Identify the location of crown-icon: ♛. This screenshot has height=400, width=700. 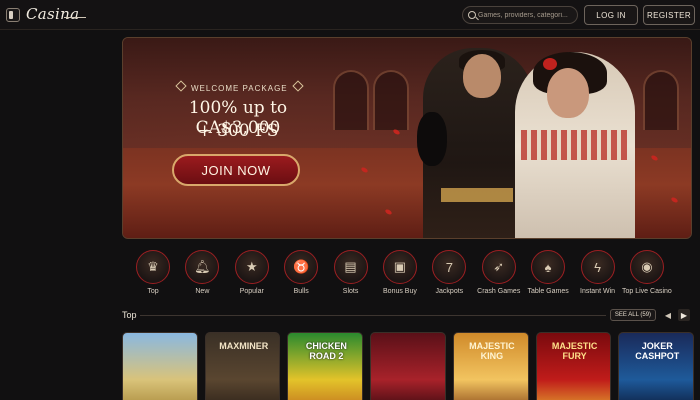
(153, 267).